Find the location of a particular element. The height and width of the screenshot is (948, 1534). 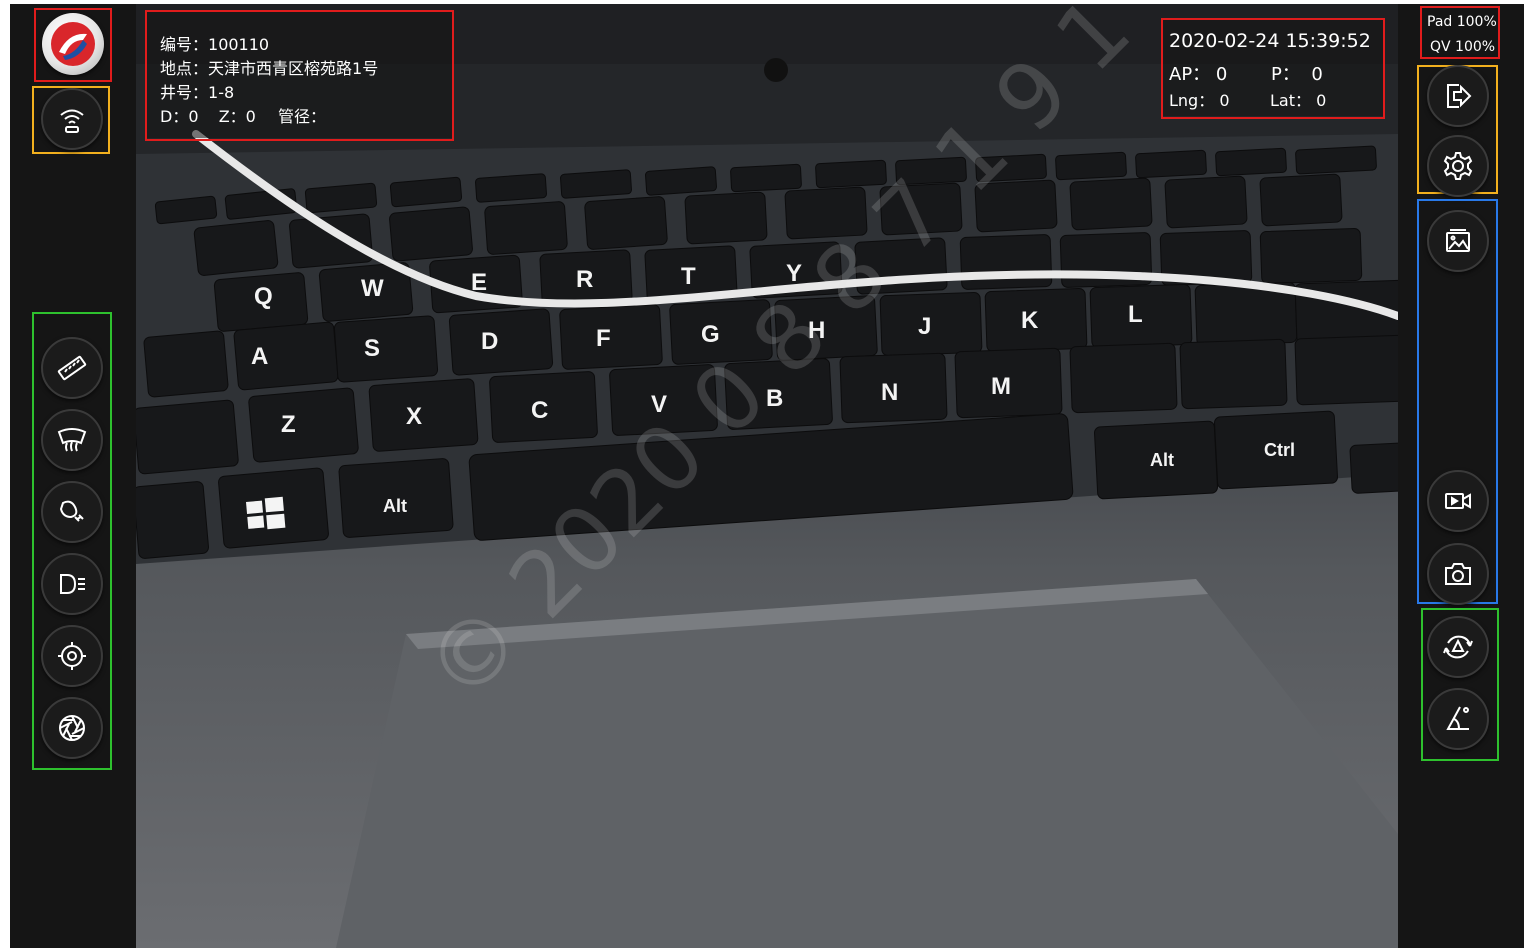

headlight-icon is located at coordinates (72, 584).